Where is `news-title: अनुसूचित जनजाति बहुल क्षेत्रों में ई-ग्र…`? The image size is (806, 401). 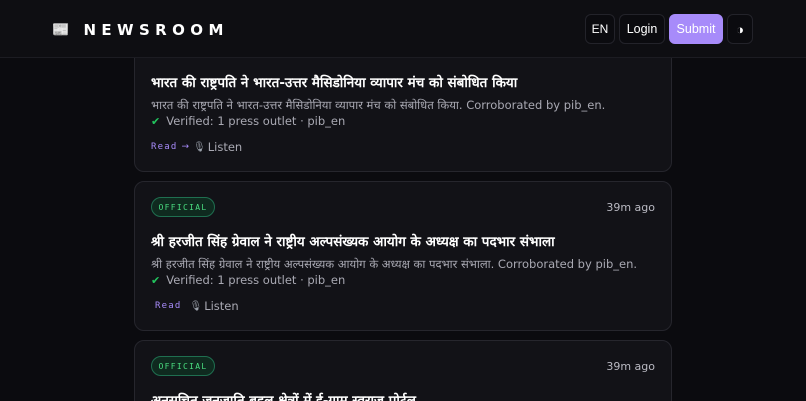
news-title: अनुसूचित जनजाति बहुल क्षेत्रों में ई-ग्र… is located at coordinates (283, 396).